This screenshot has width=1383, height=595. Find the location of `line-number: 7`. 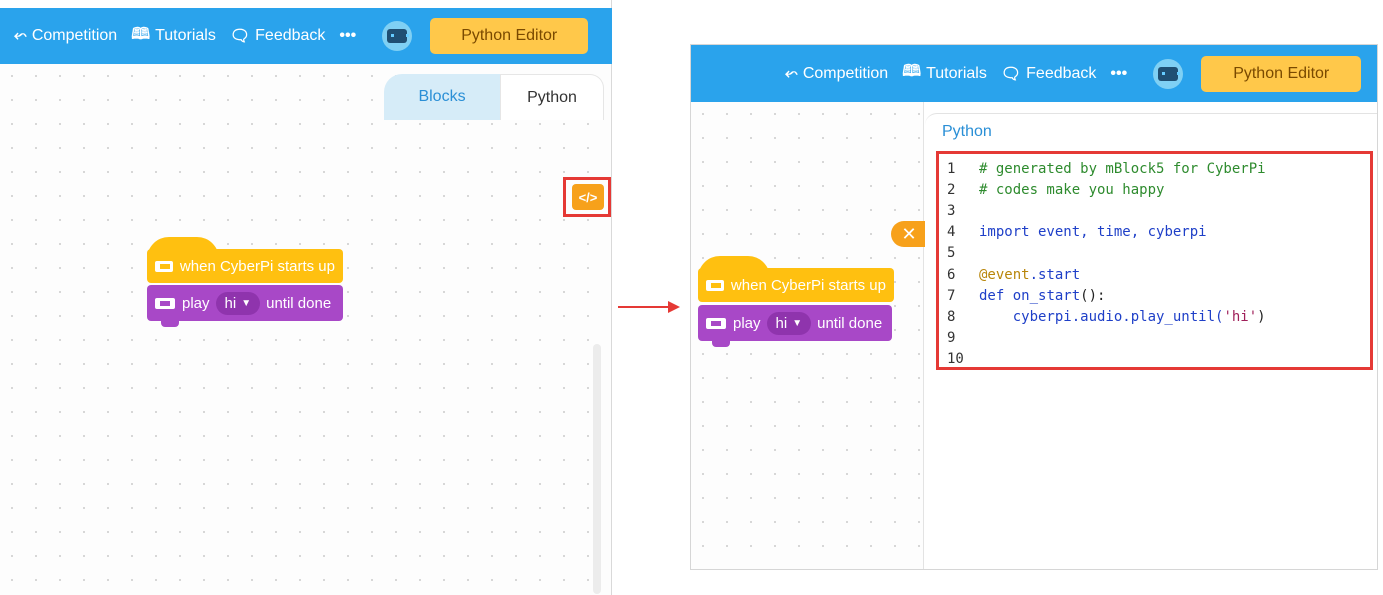

line-number: 7 is located at coordinates (951, 295).